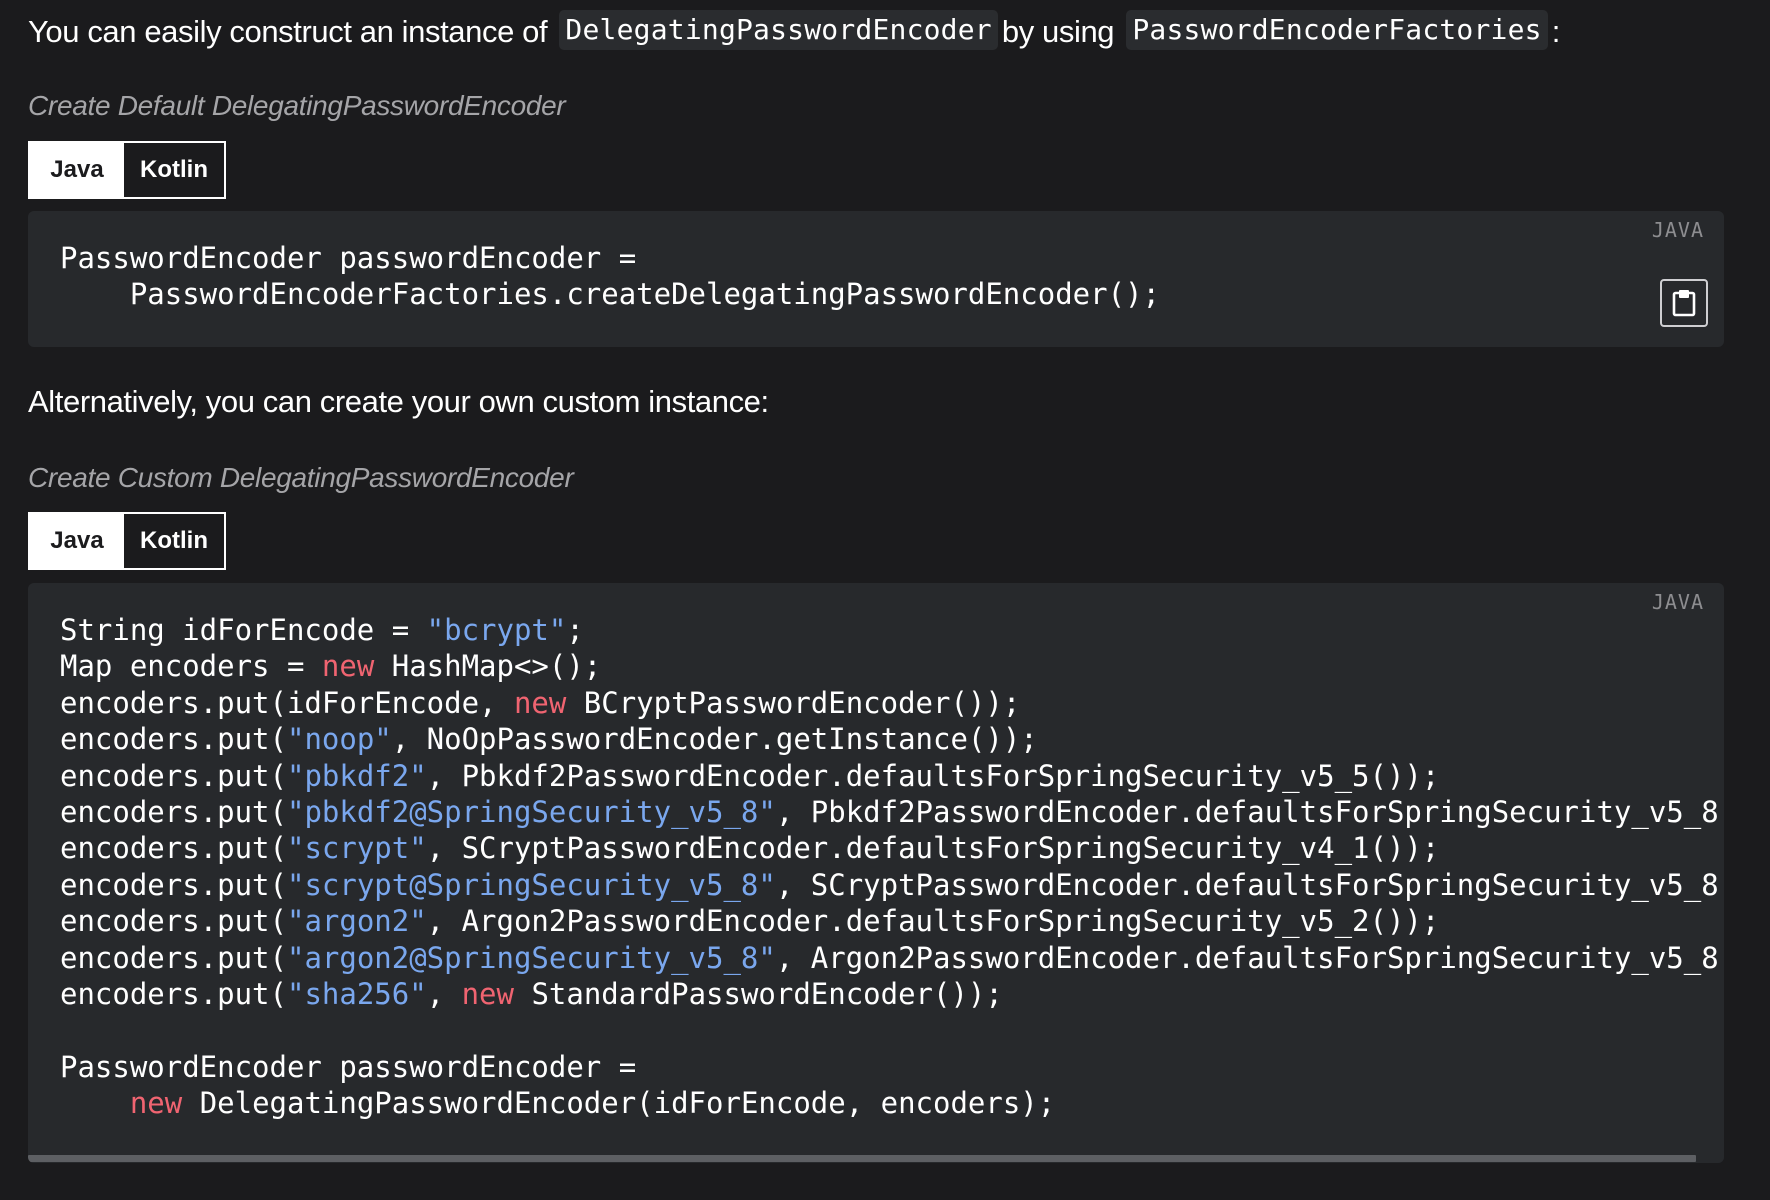 Image resolution: width=1770 pixels, height=1200 pixels. What do you see at coordinates (356, 993) in the screenshot?
I see `code-string: "sha256"` at bounding box center [356, 993].